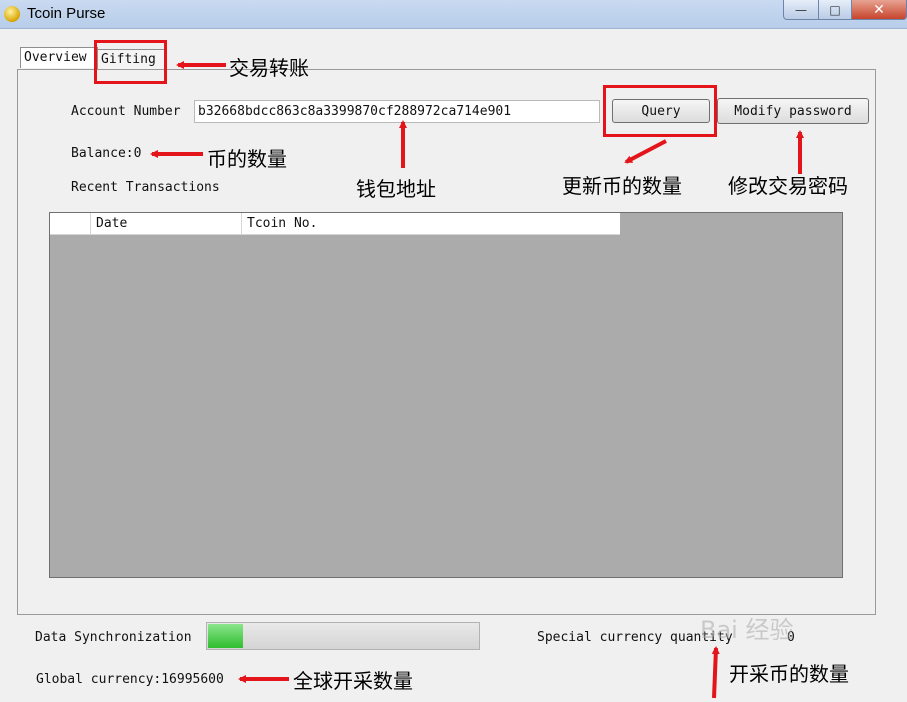  I want to click on special-annotation: 开采币的数量, so click(789, 674).